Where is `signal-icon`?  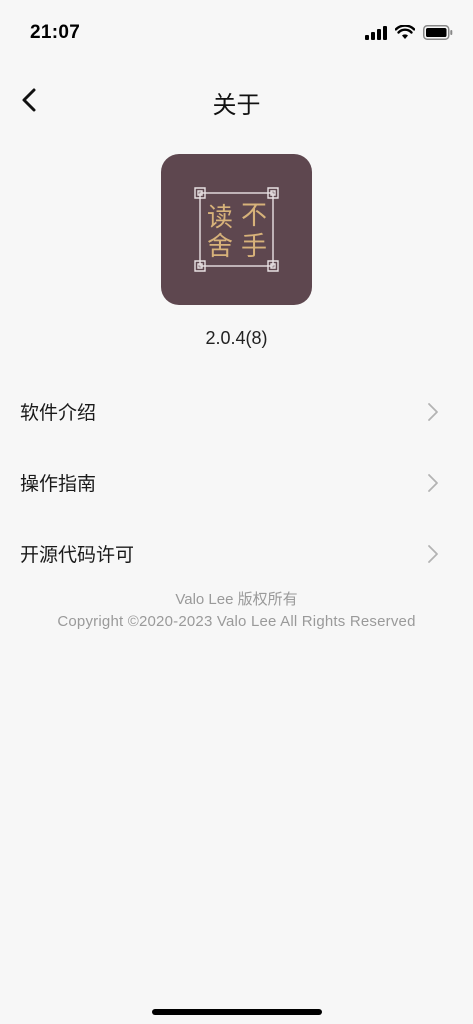 signal-icon is located at coordinates (376, 32).